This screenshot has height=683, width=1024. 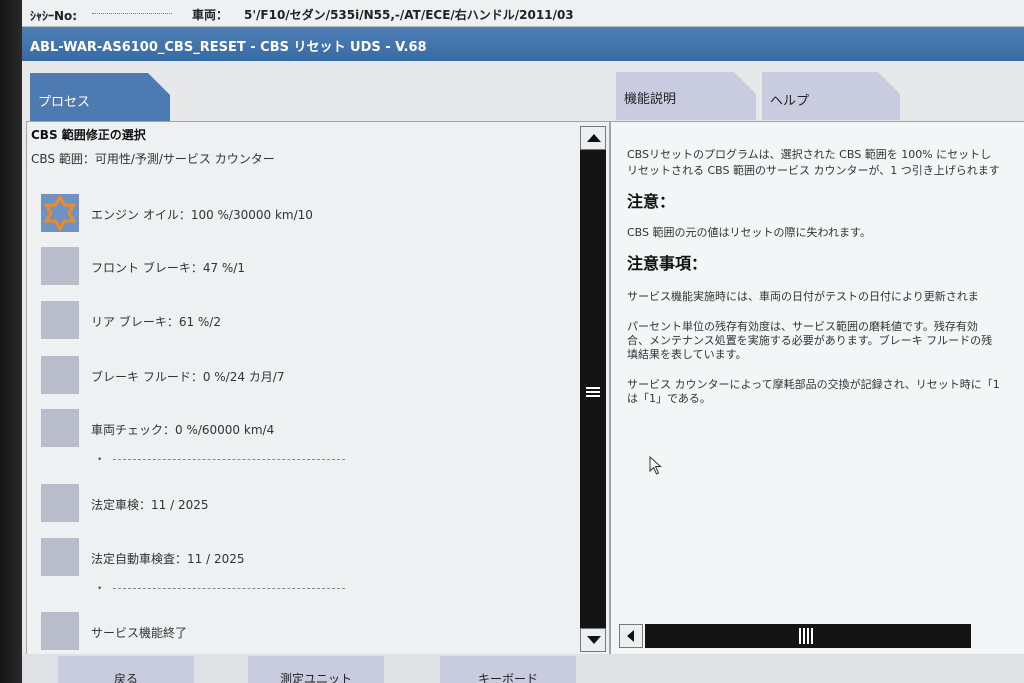 I want to click on step-label: ブレーキ フルード：0 %/24 カ月/7, so click(x=188, y=377).